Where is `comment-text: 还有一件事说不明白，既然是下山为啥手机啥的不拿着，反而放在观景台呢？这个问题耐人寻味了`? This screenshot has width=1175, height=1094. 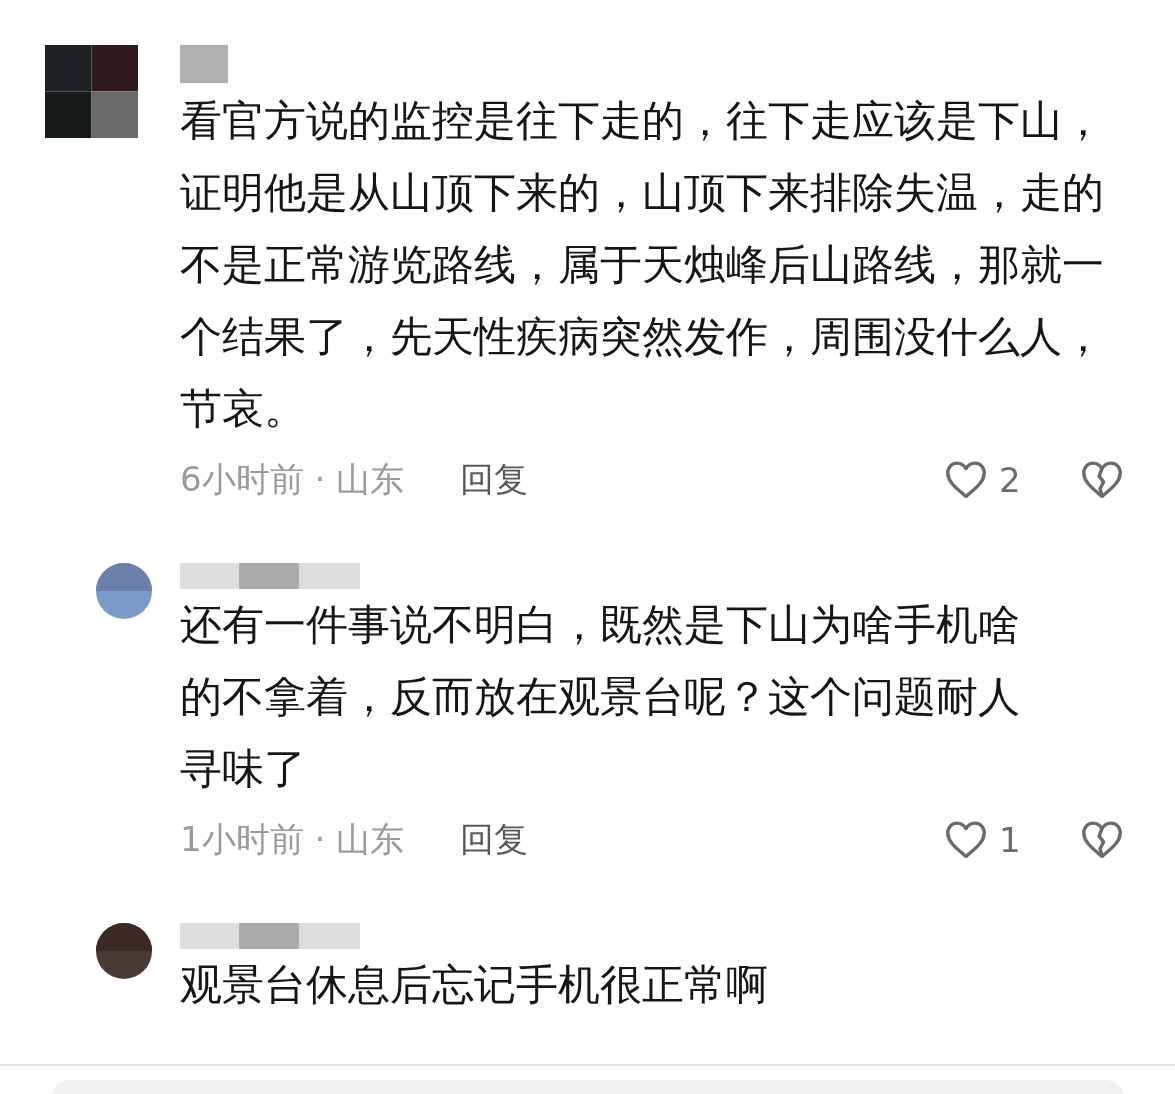
comment-text: 还有一件事说不明白，既然是下山为啥手机啥的不拿着，反而放在观景台呢？这个问题耐人寻味了 is located at coordinates (600, 697).